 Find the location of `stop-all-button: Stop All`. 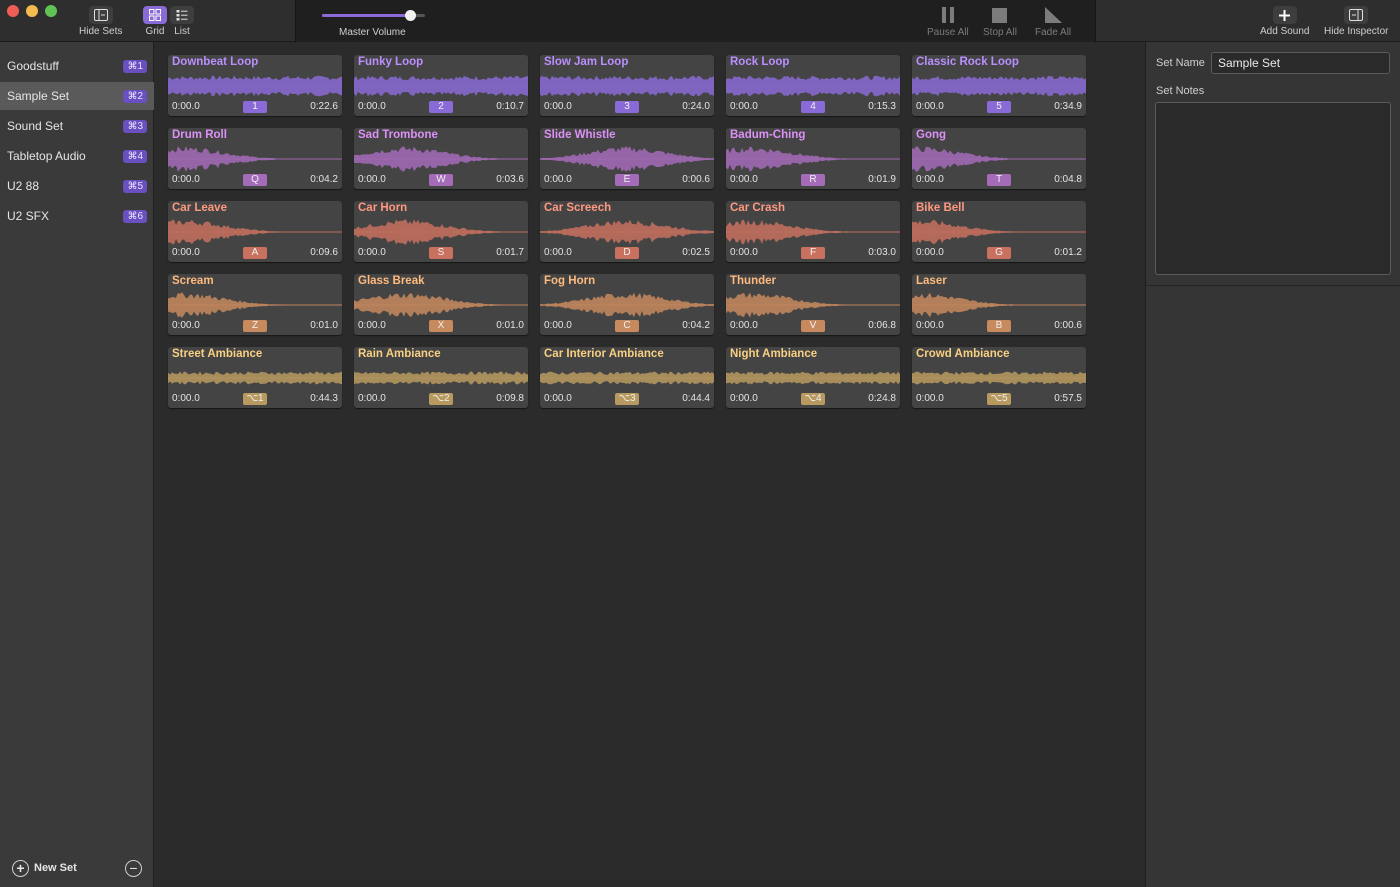

stop-all-button: Stop All is located at coordinates (1000, 22).